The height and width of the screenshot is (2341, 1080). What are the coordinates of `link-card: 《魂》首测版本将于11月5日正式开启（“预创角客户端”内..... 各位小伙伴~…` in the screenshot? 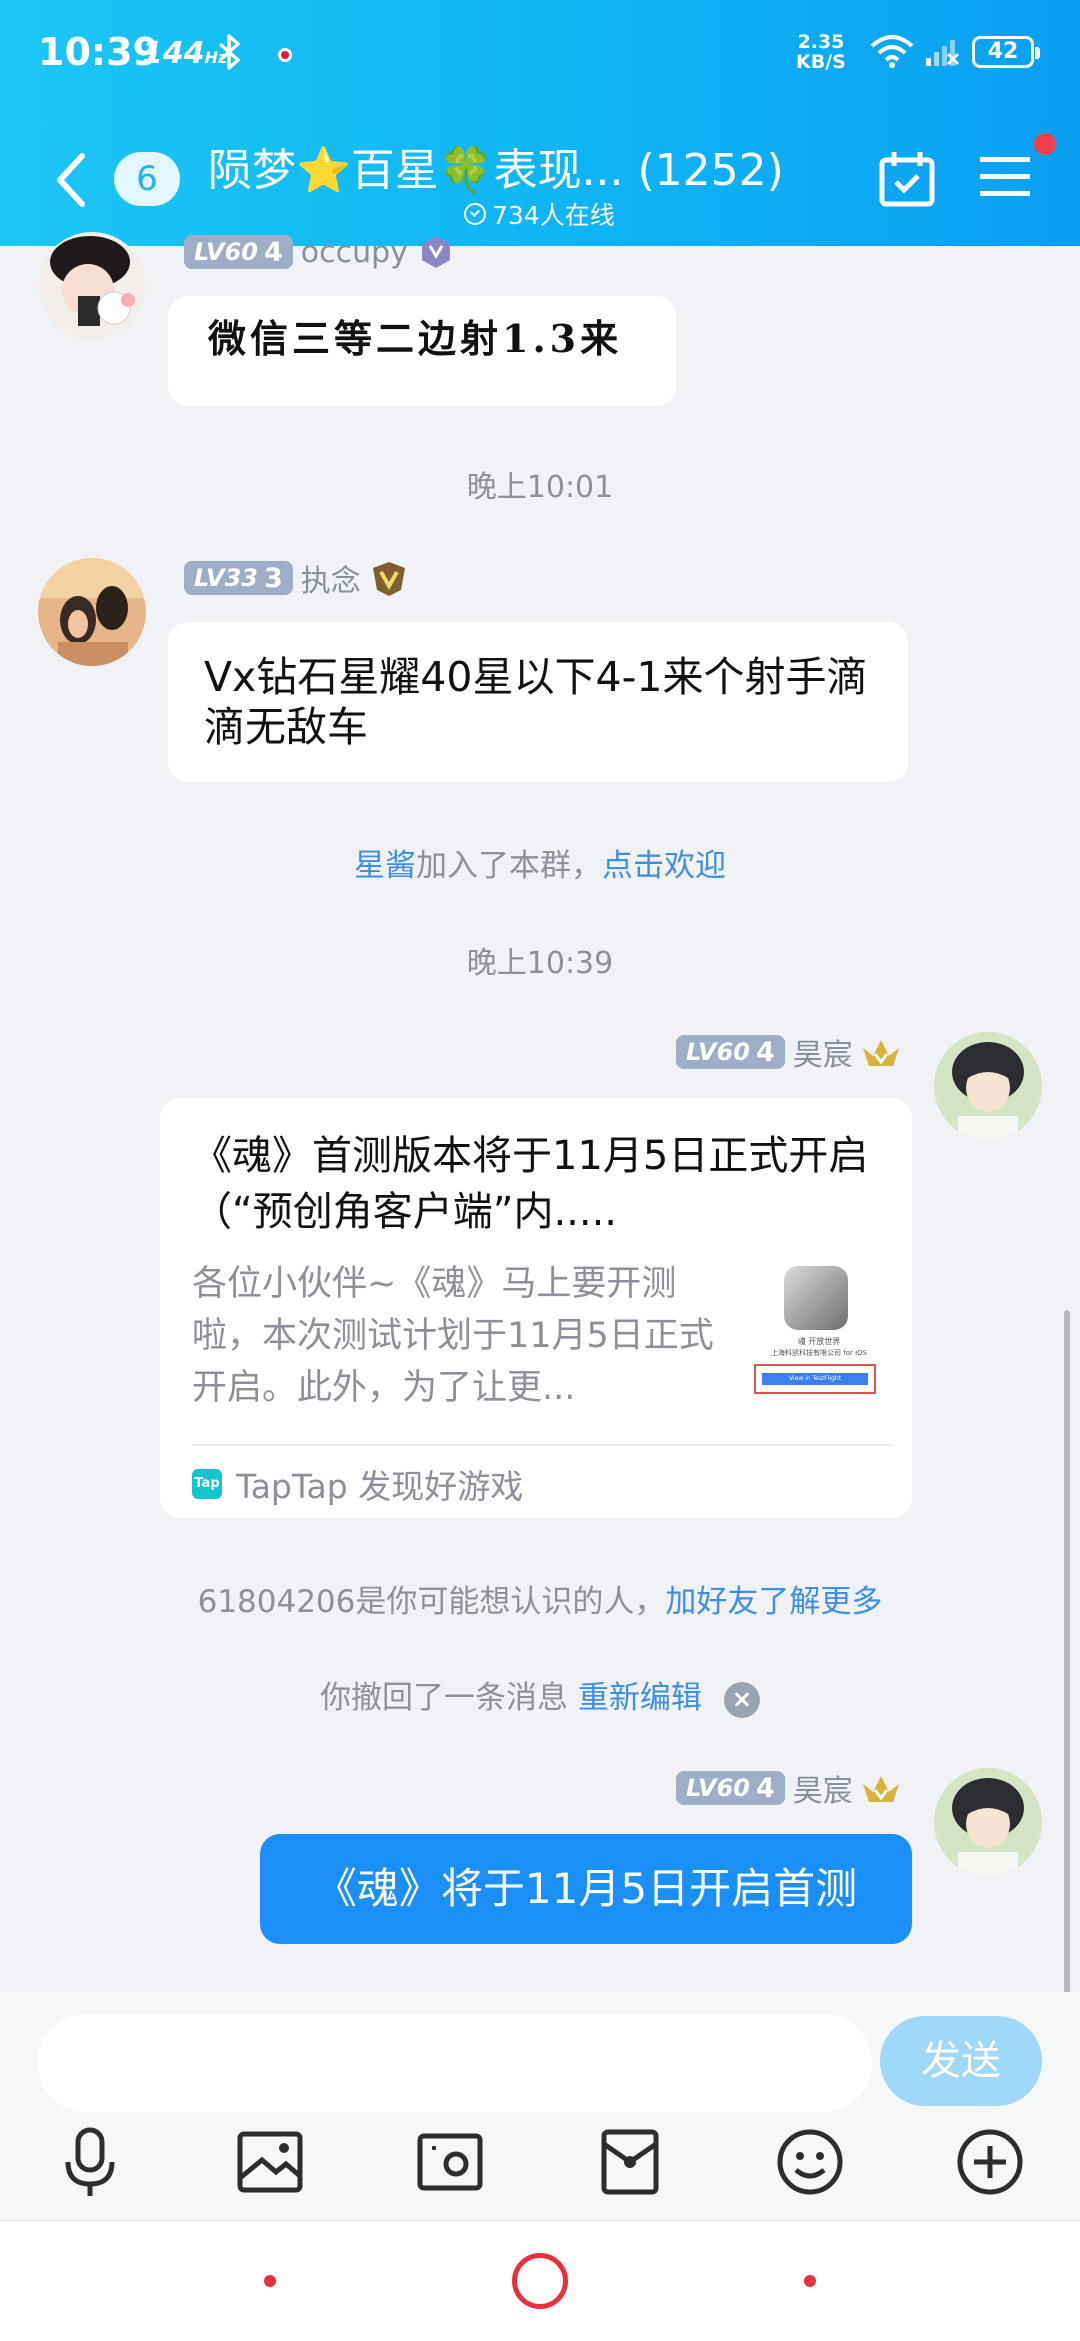 It's located at (536, 1308).